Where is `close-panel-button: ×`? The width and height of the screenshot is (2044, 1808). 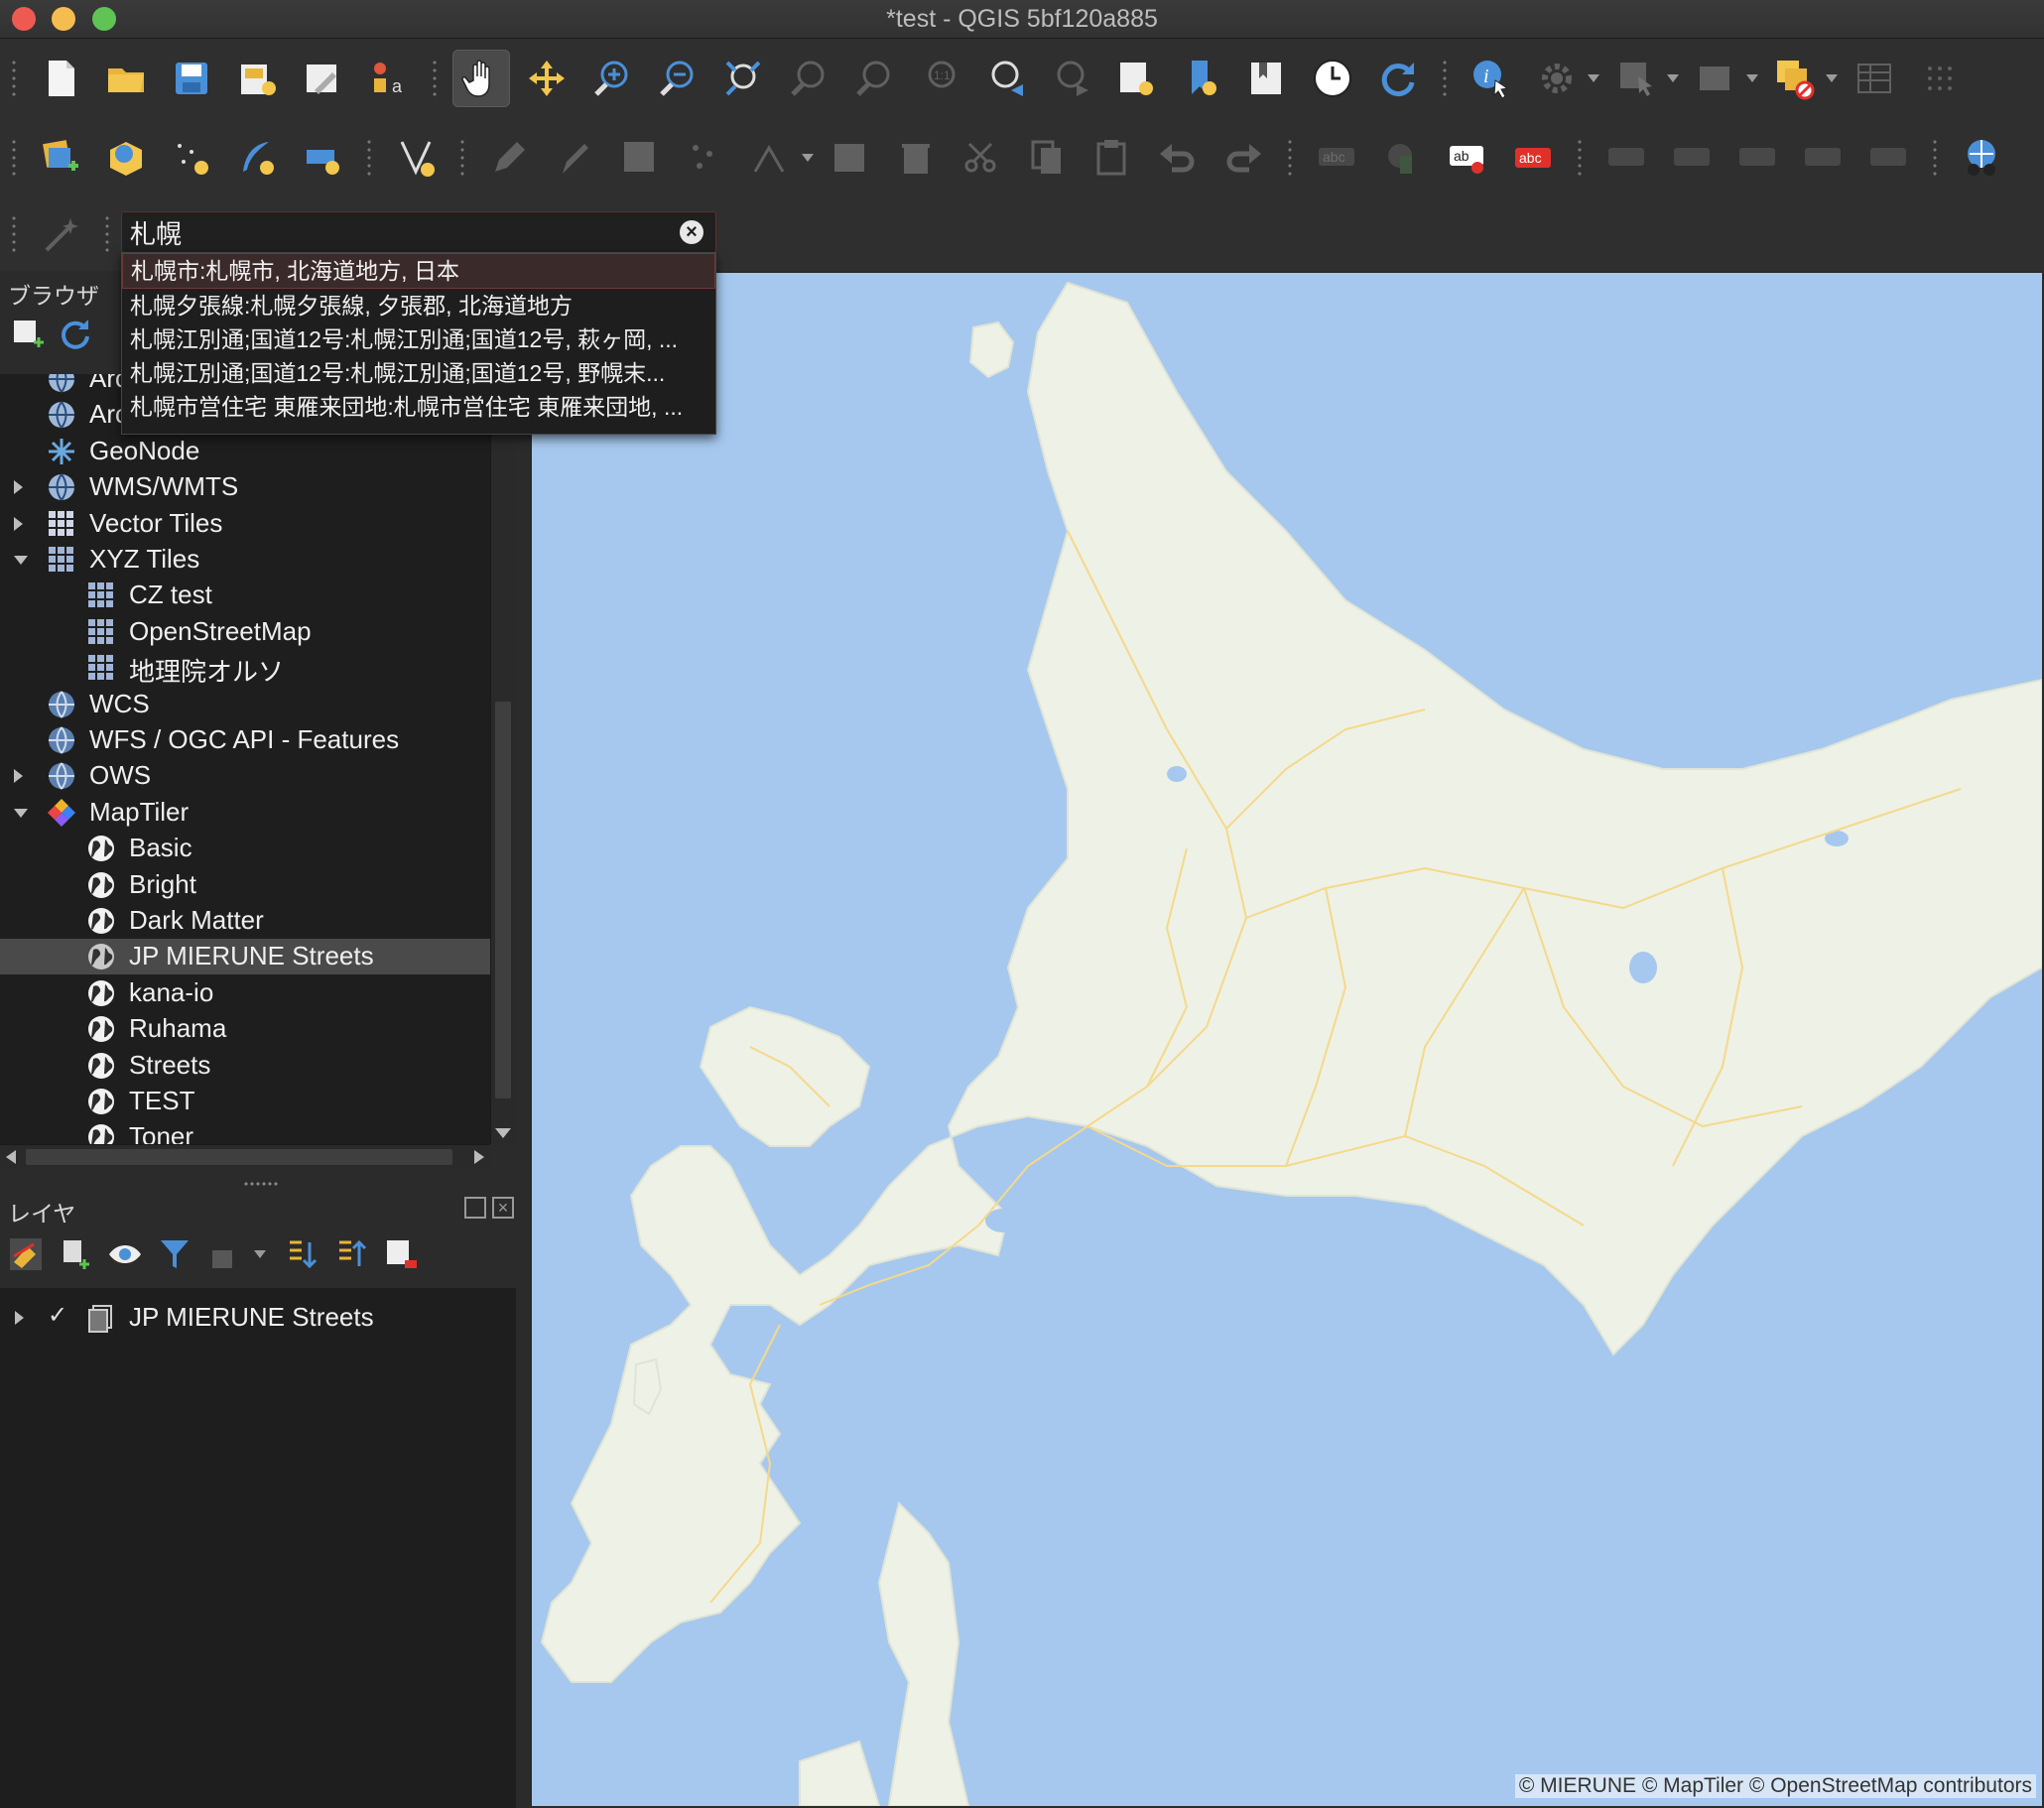 close-panel-button: × is located at coordinates (503, 1208).